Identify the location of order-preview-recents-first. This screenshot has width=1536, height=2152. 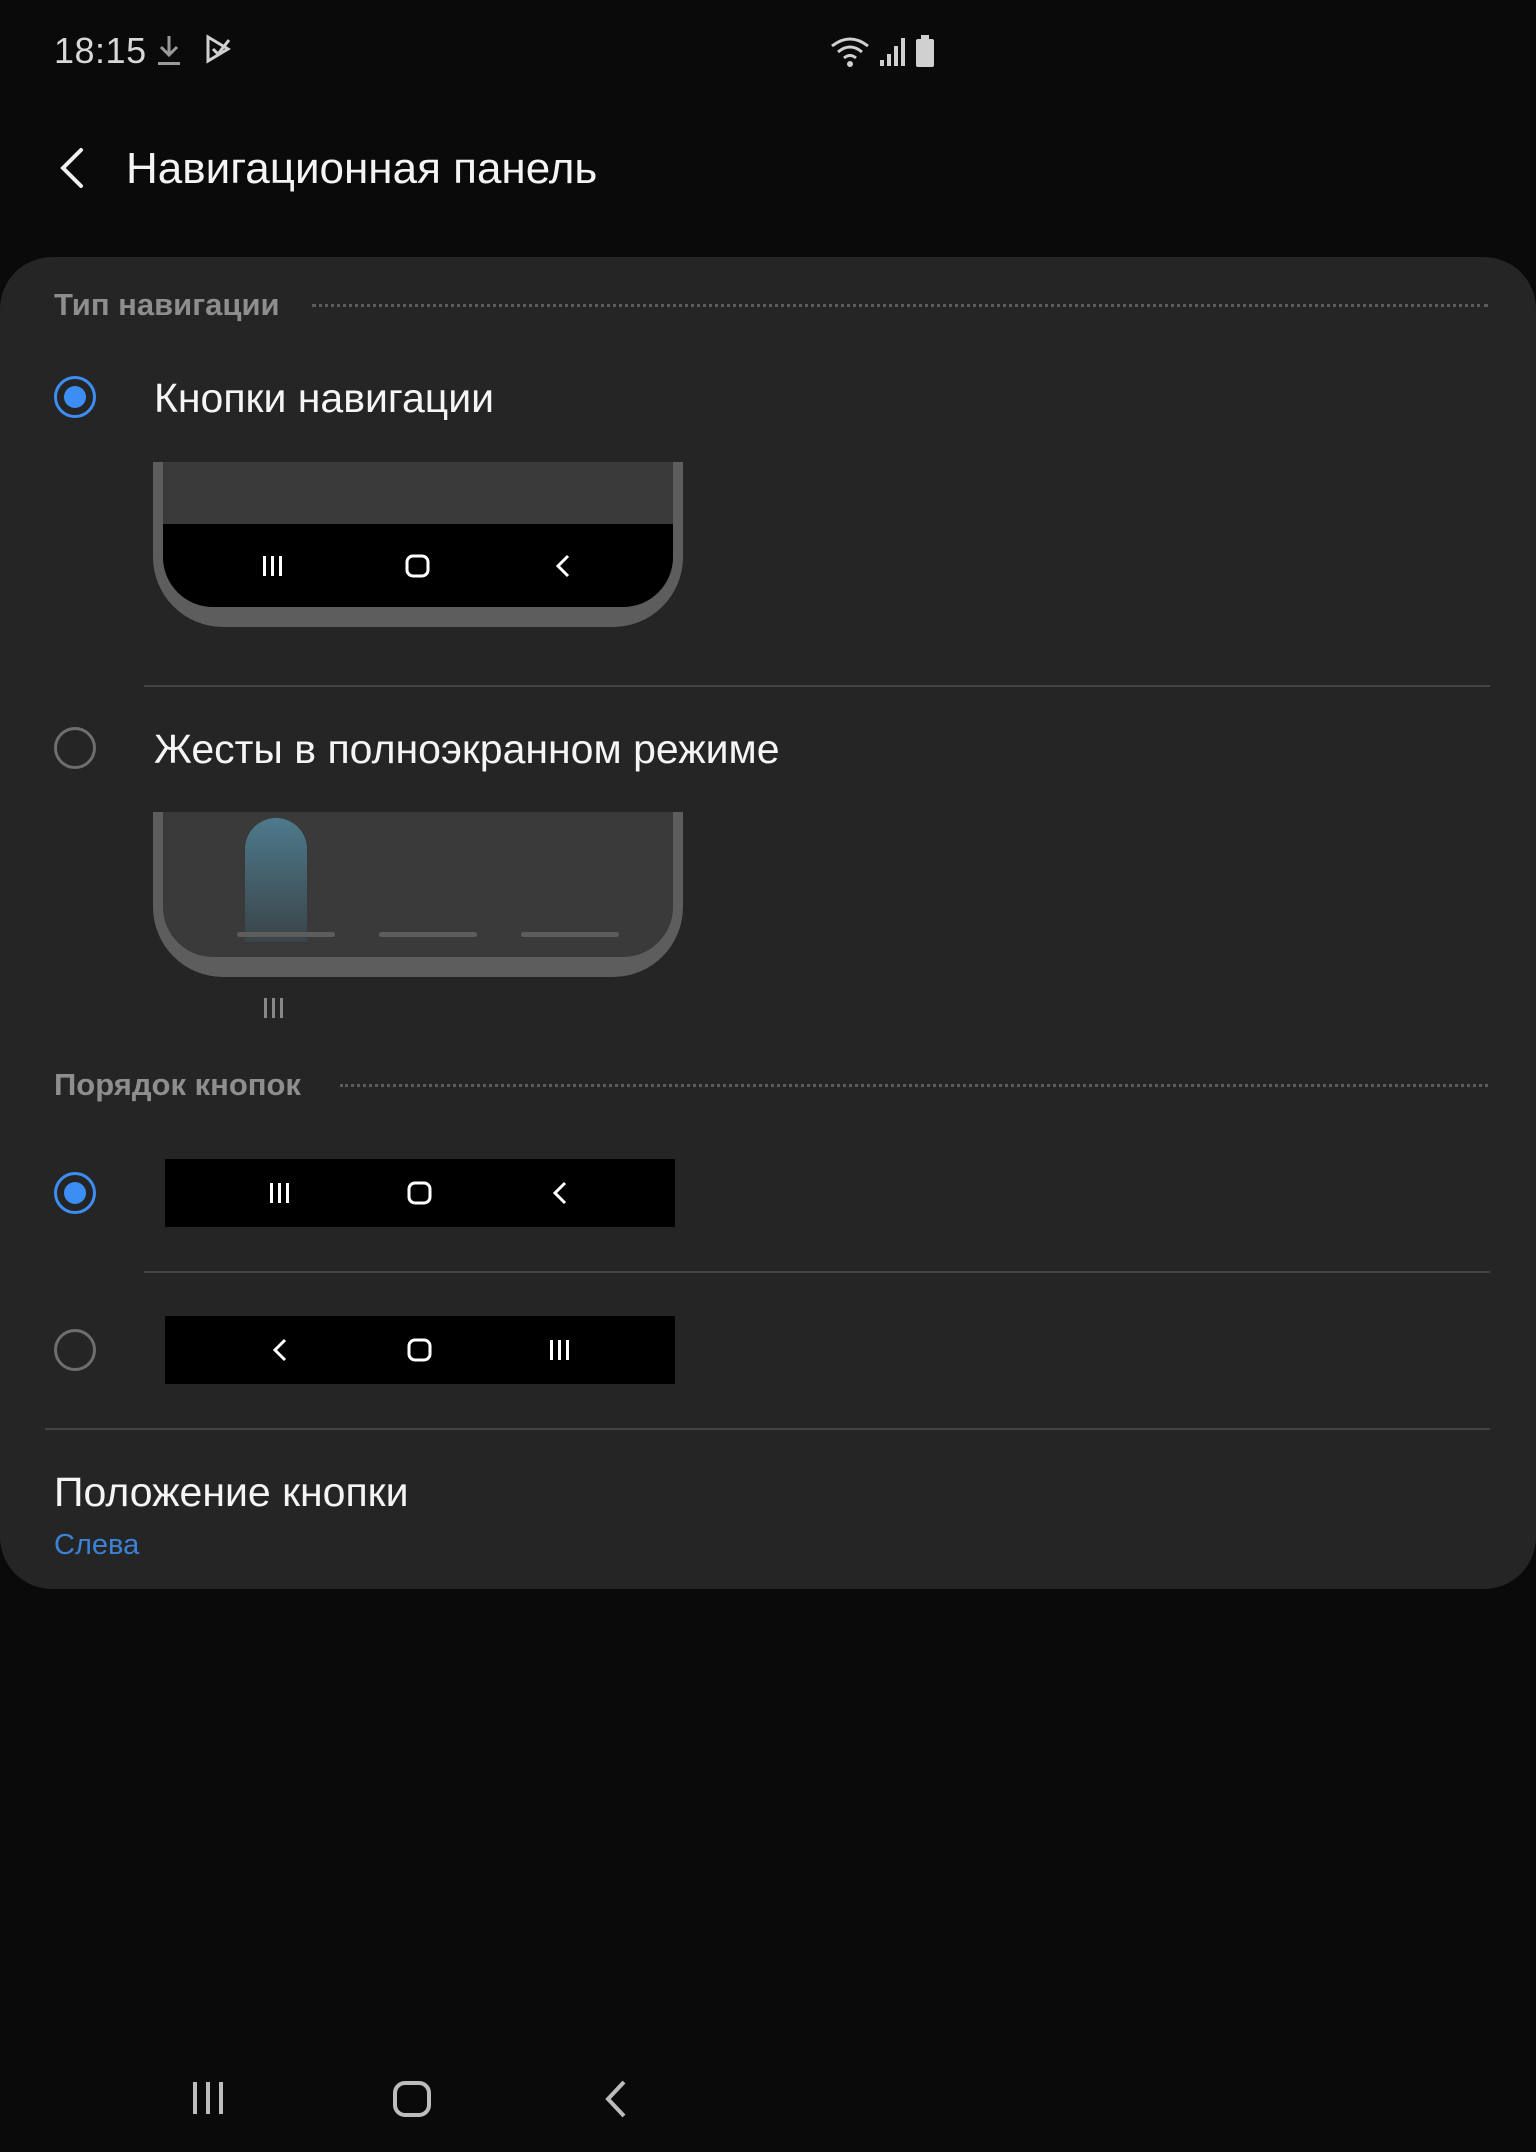
(420, 1193).